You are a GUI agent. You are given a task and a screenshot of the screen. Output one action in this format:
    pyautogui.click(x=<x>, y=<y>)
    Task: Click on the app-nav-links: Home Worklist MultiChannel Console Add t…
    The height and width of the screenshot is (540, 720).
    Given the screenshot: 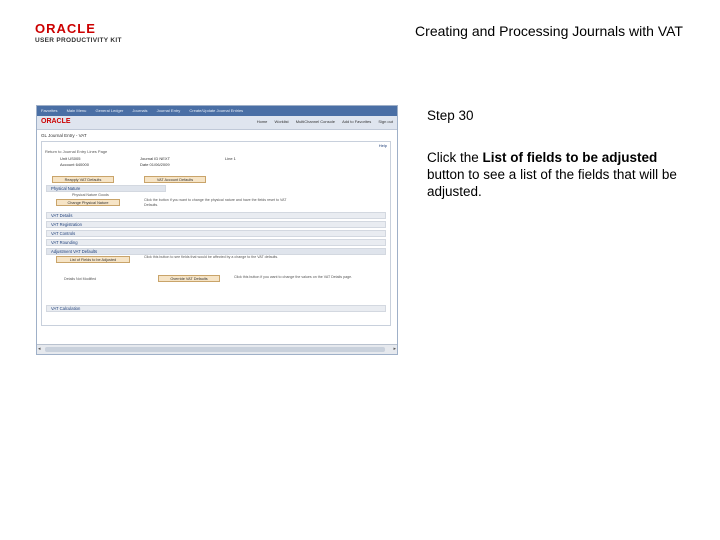 What is the action you would take?
    pyautogui.click(x=322, y=121)
    